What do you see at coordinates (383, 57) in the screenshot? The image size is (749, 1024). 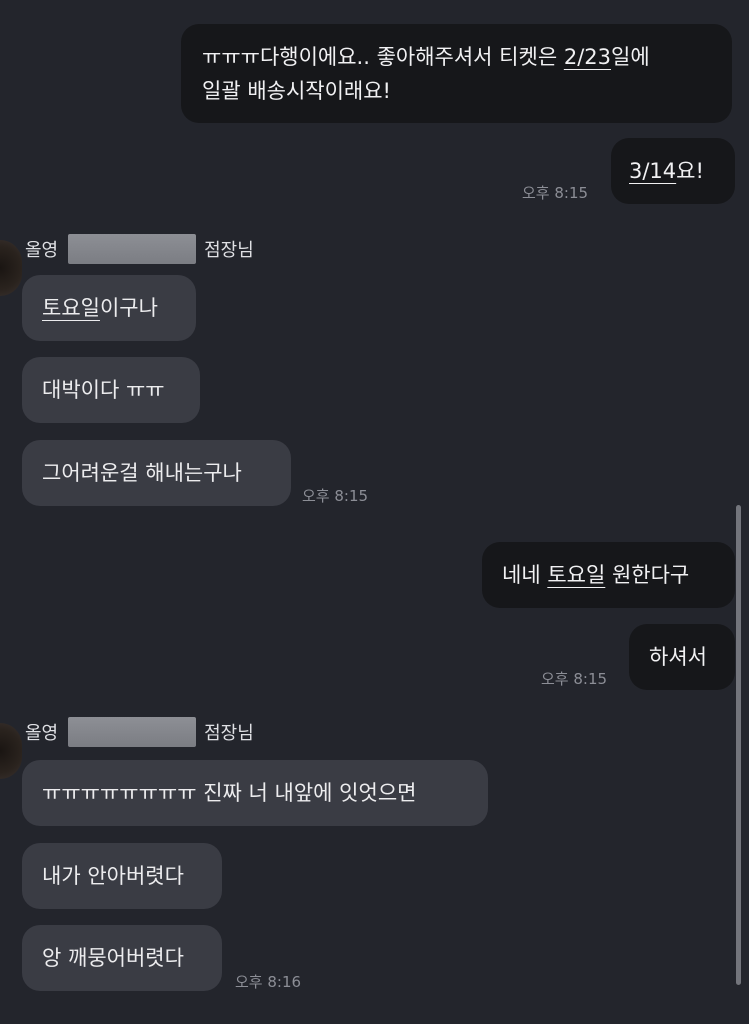 I see `message-text: ㅠㅠㅠ다행이에요.. 좋아해주셔서 티켓은` at bounding box center [383, 57].